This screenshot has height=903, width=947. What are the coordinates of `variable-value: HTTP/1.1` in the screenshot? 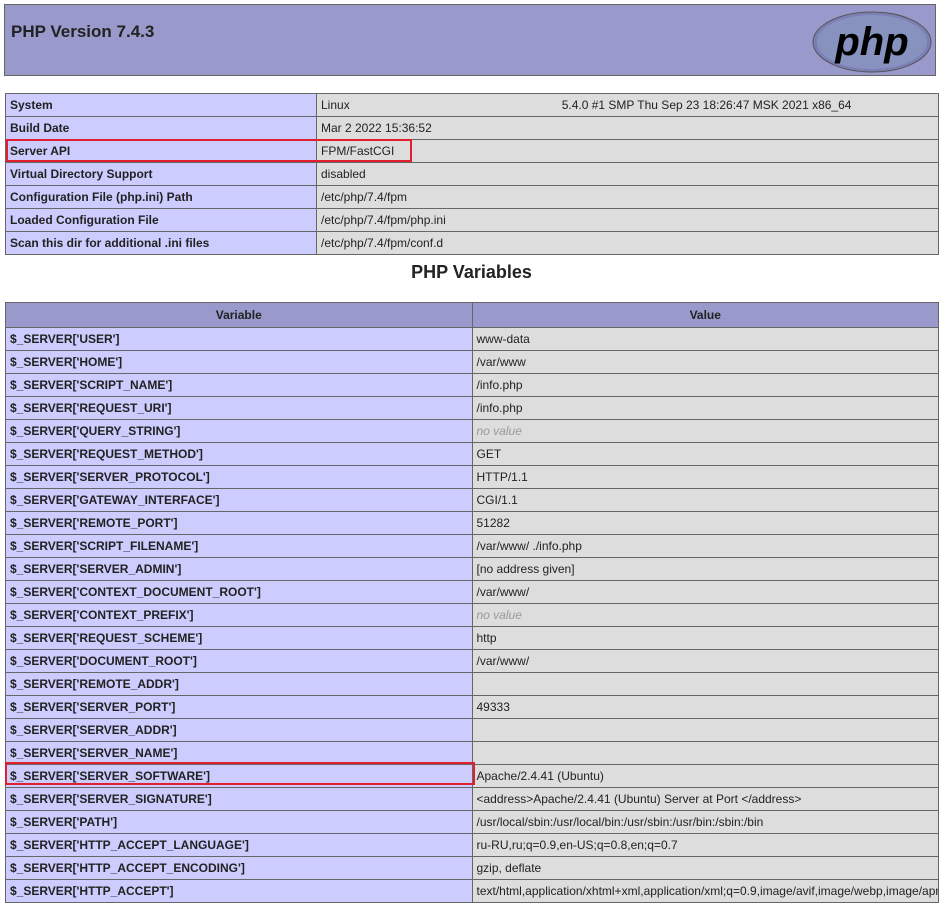 It's located at (705, 477).